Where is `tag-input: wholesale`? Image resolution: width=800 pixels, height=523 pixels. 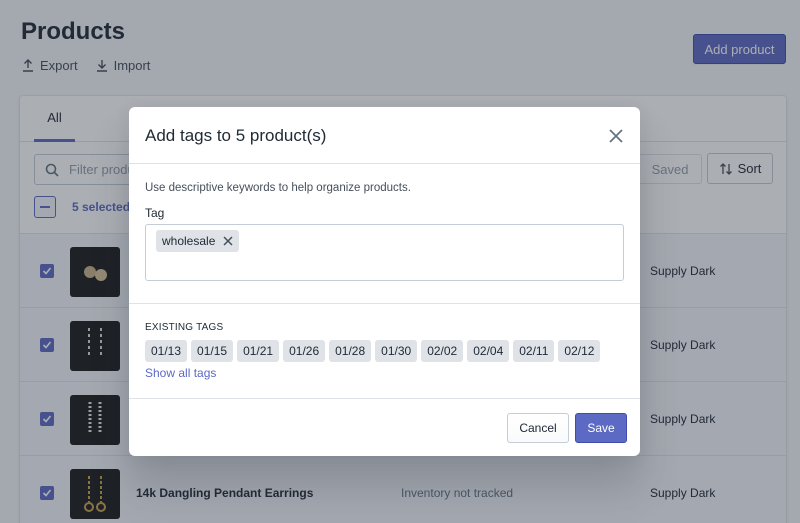
tag-input: wholesale is located at coordinates (384, 252).